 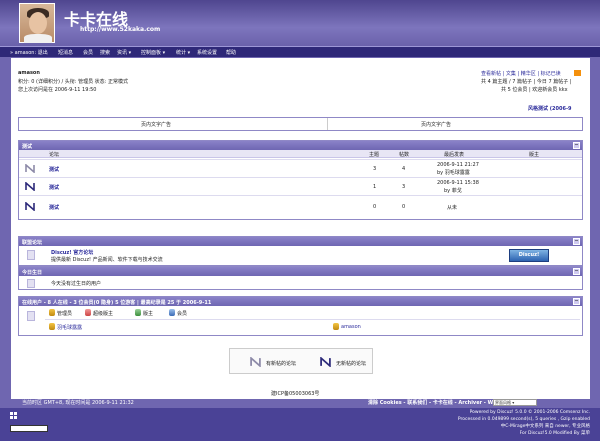 I want to click on alliance-link-desc: 提供最新 Discuz! 产品新闻、软件下载与技术交流, so click(x=107, y=260).